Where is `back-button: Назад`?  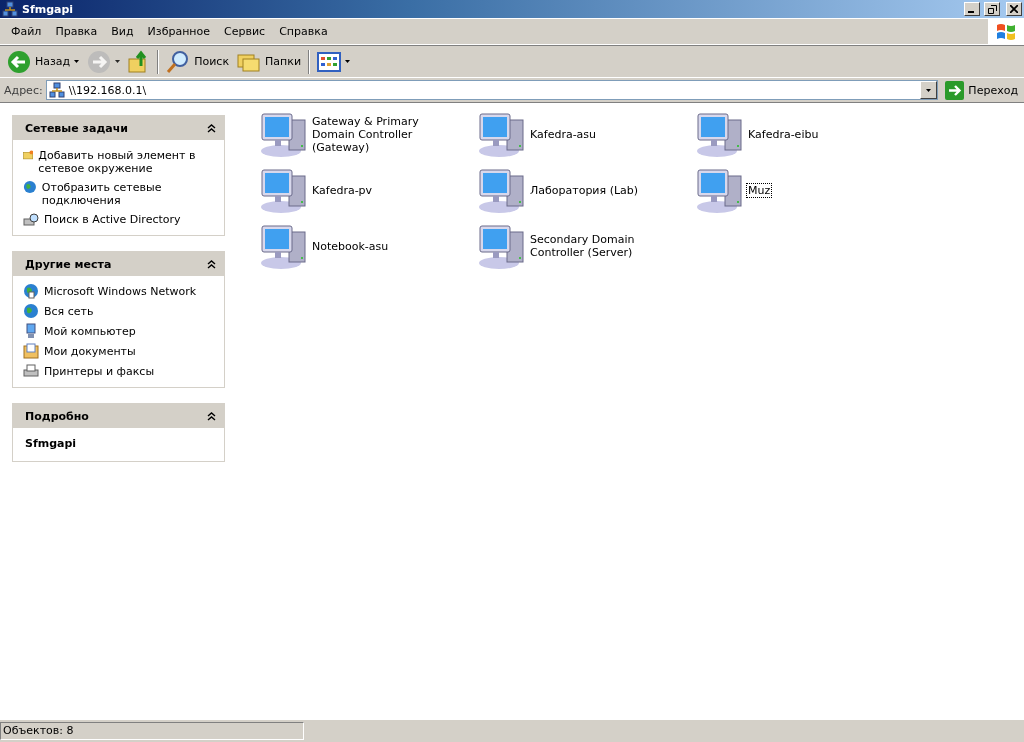 back-button: Назад is located at coordinates (43, 61).